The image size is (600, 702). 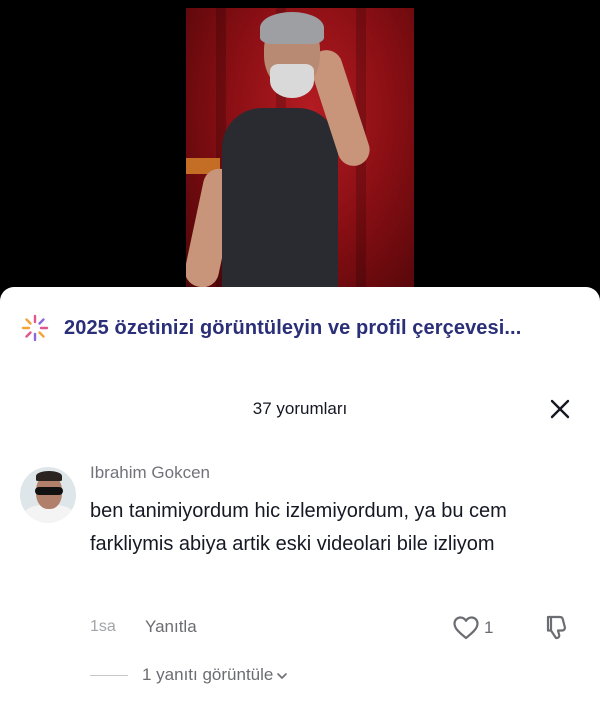 I want to click on comments-header: 37 yorumları, so click(x=300, y=410).